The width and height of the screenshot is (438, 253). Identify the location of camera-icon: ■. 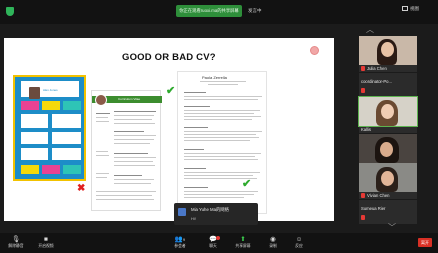
(46, 239).